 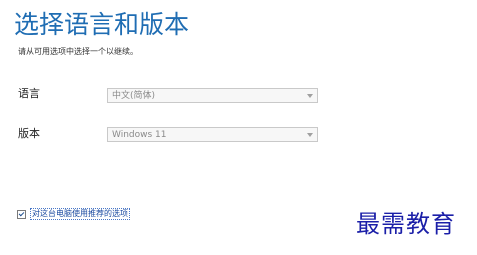 What do you see at coordinates (212, 95) in the screenshot?
I see `language-select: 中文(简体)` at bounding box center [212, 95].